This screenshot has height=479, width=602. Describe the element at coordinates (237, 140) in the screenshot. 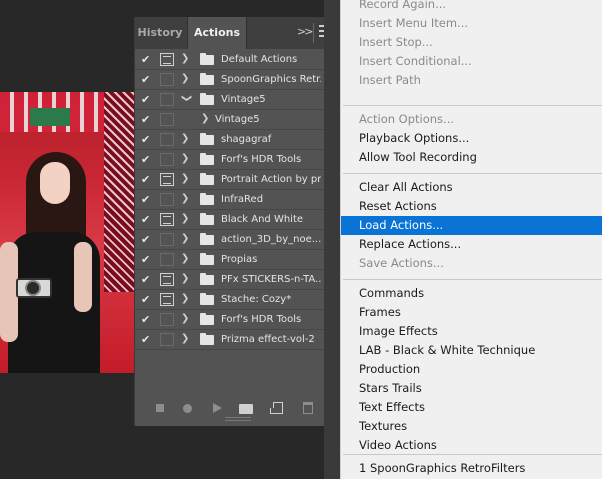

I see `action-set-row: ✔ ❯ shagagraf` at that location.